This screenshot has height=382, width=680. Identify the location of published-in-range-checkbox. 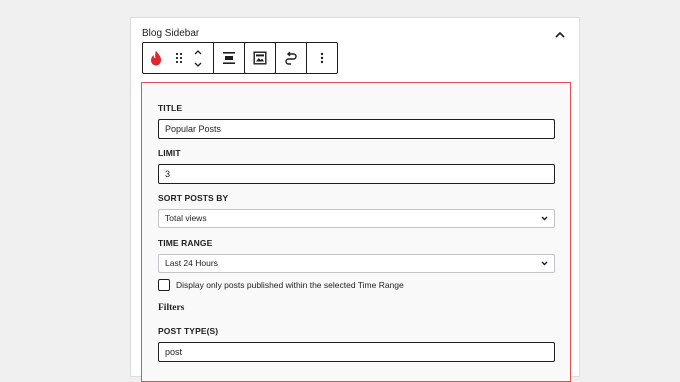
(164, 285).